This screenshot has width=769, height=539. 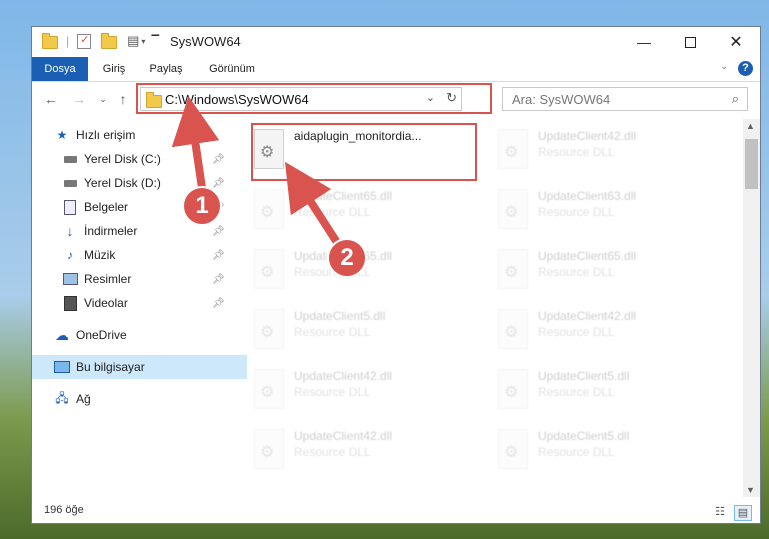 I want to click on nav-item-onedrive: ☁ OneDrive, so click(x=139, y=335).